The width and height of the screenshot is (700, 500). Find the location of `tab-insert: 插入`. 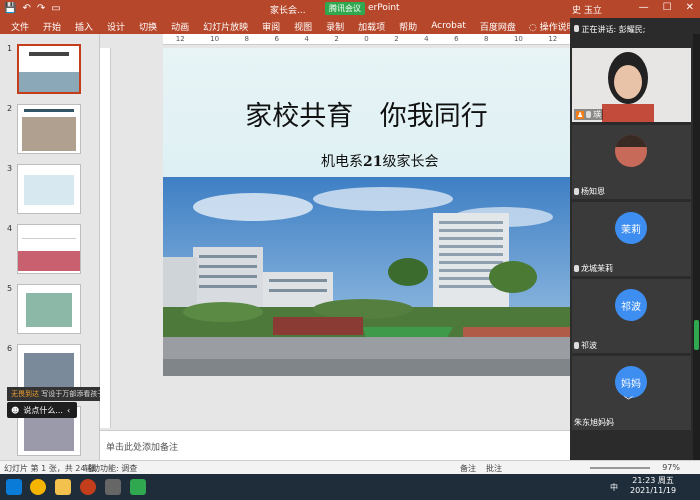

tab-insert: 插入 is located at coordinates (84, 26).